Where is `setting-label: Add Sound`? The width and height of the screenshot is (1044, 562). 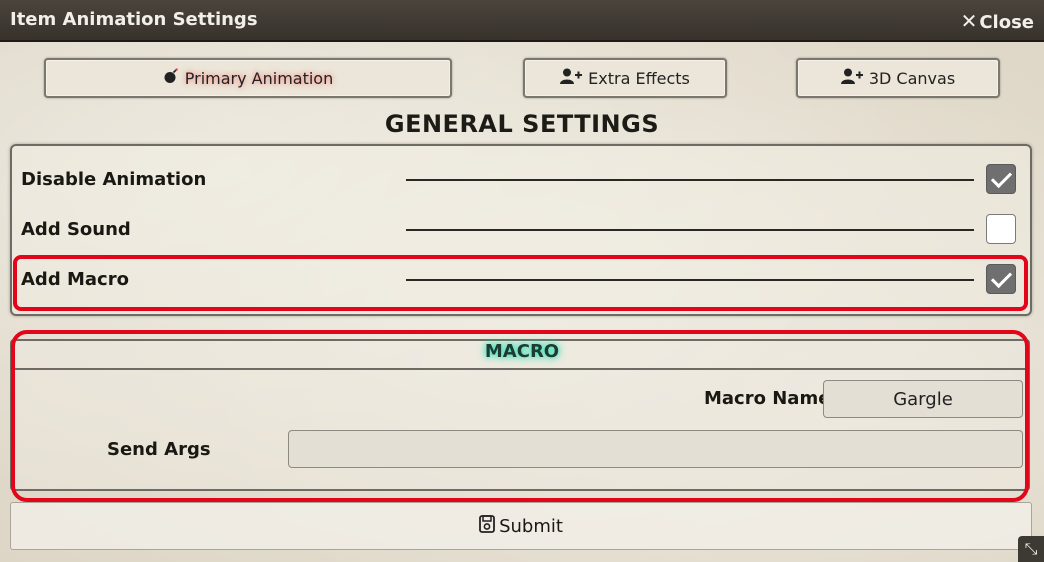 setting-label: Add Sound is located at coordinates (76, 229).